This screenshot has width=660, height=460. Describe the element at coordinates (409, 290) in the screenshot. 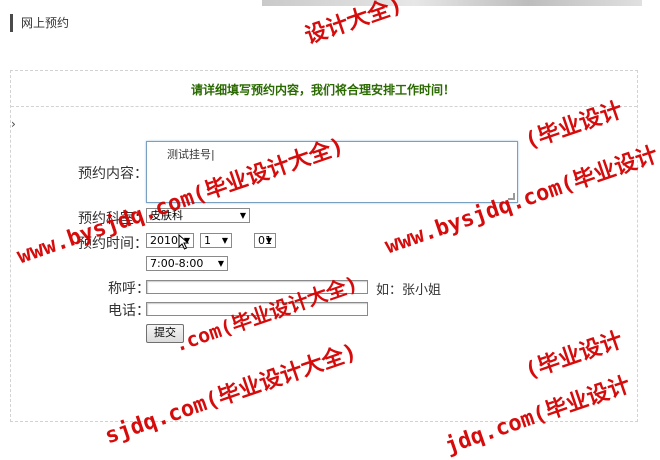

I see `name-hint: 如：张小姐` at that location.